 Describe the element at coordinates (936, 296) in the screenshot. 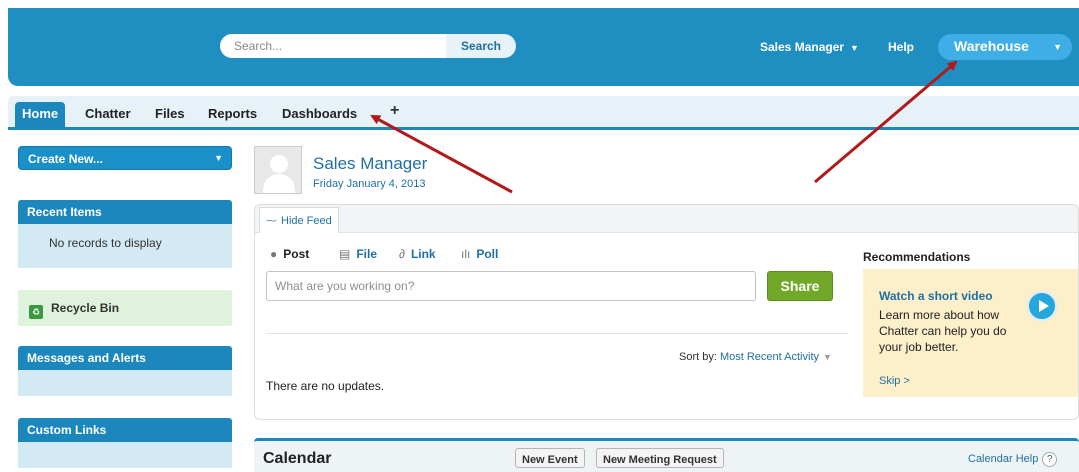

I see `recommendation-heading: Watch a short video` at that location.